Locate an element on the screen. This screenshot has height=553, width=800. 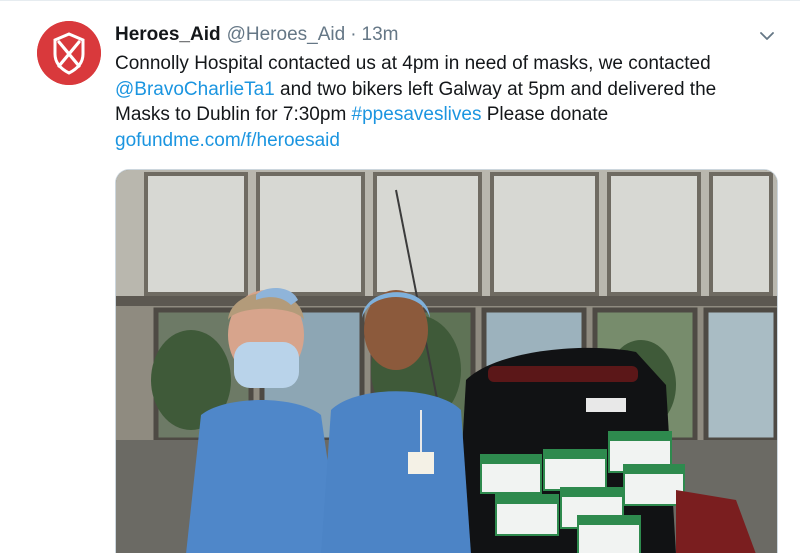
timestamp: 13m is located at coordinates (380, 35).